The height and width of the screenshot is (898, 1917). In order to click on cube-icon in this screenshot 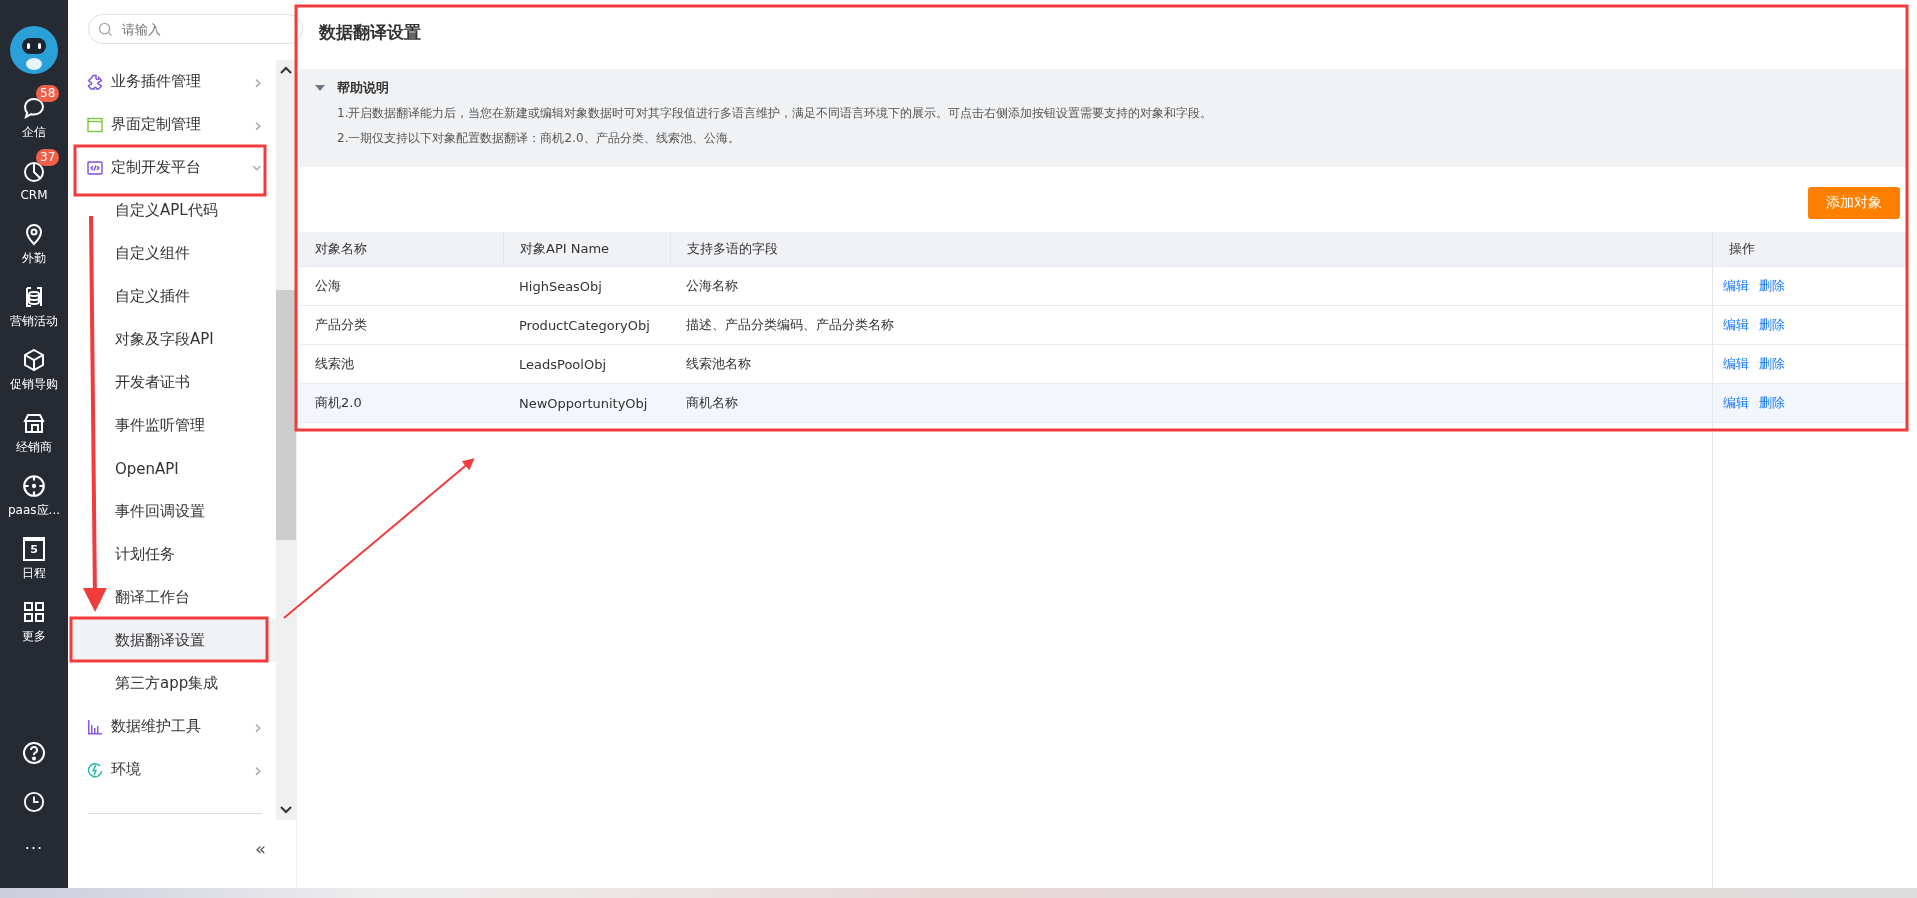, I will do `click(34, 359)`.